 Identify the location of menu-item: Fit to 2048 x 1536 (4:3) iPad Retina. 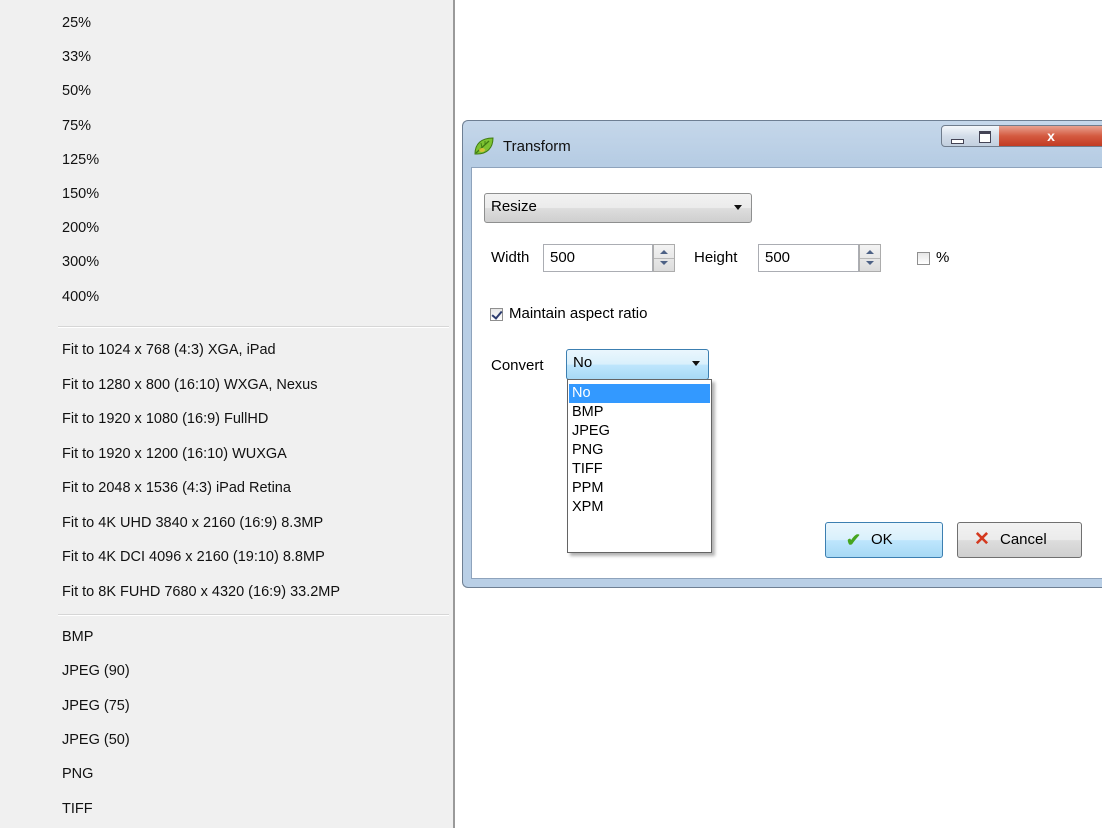
(176, 488).